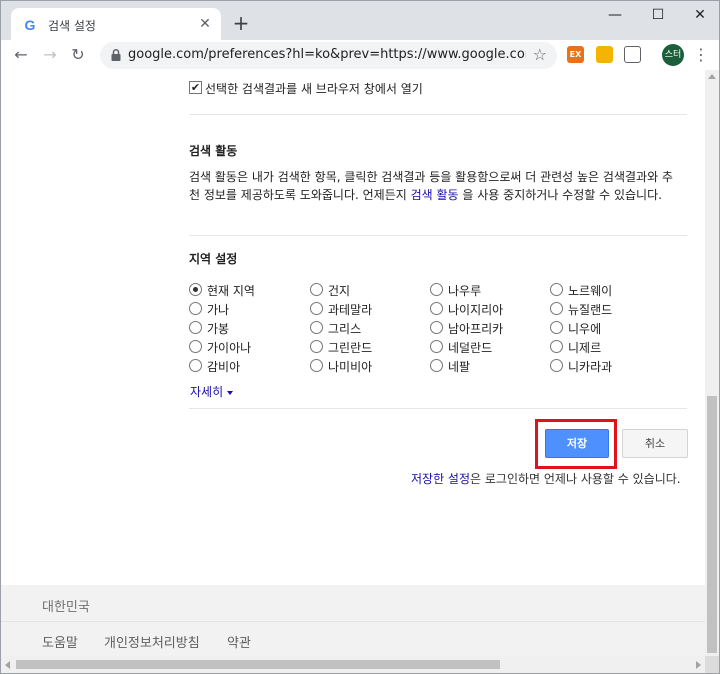 The image size is (720, 674). I want to click on scroll-right-icon, so click(698, 665).